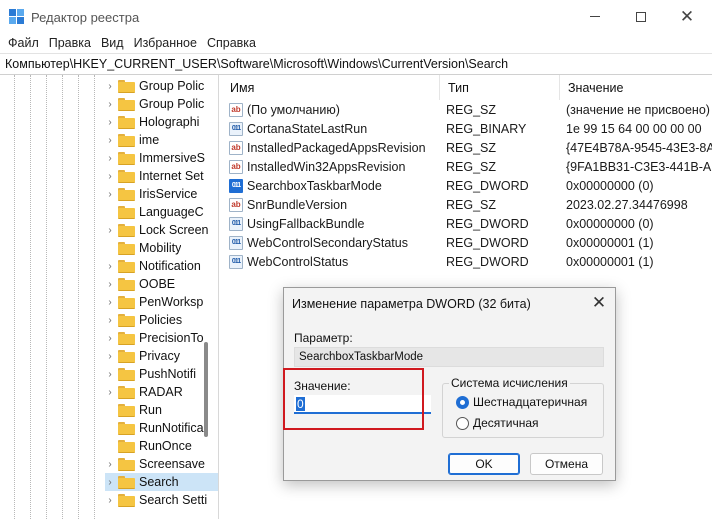  I want to click on value-name-cell: 011 WebControlStatus, so click(331, 261).